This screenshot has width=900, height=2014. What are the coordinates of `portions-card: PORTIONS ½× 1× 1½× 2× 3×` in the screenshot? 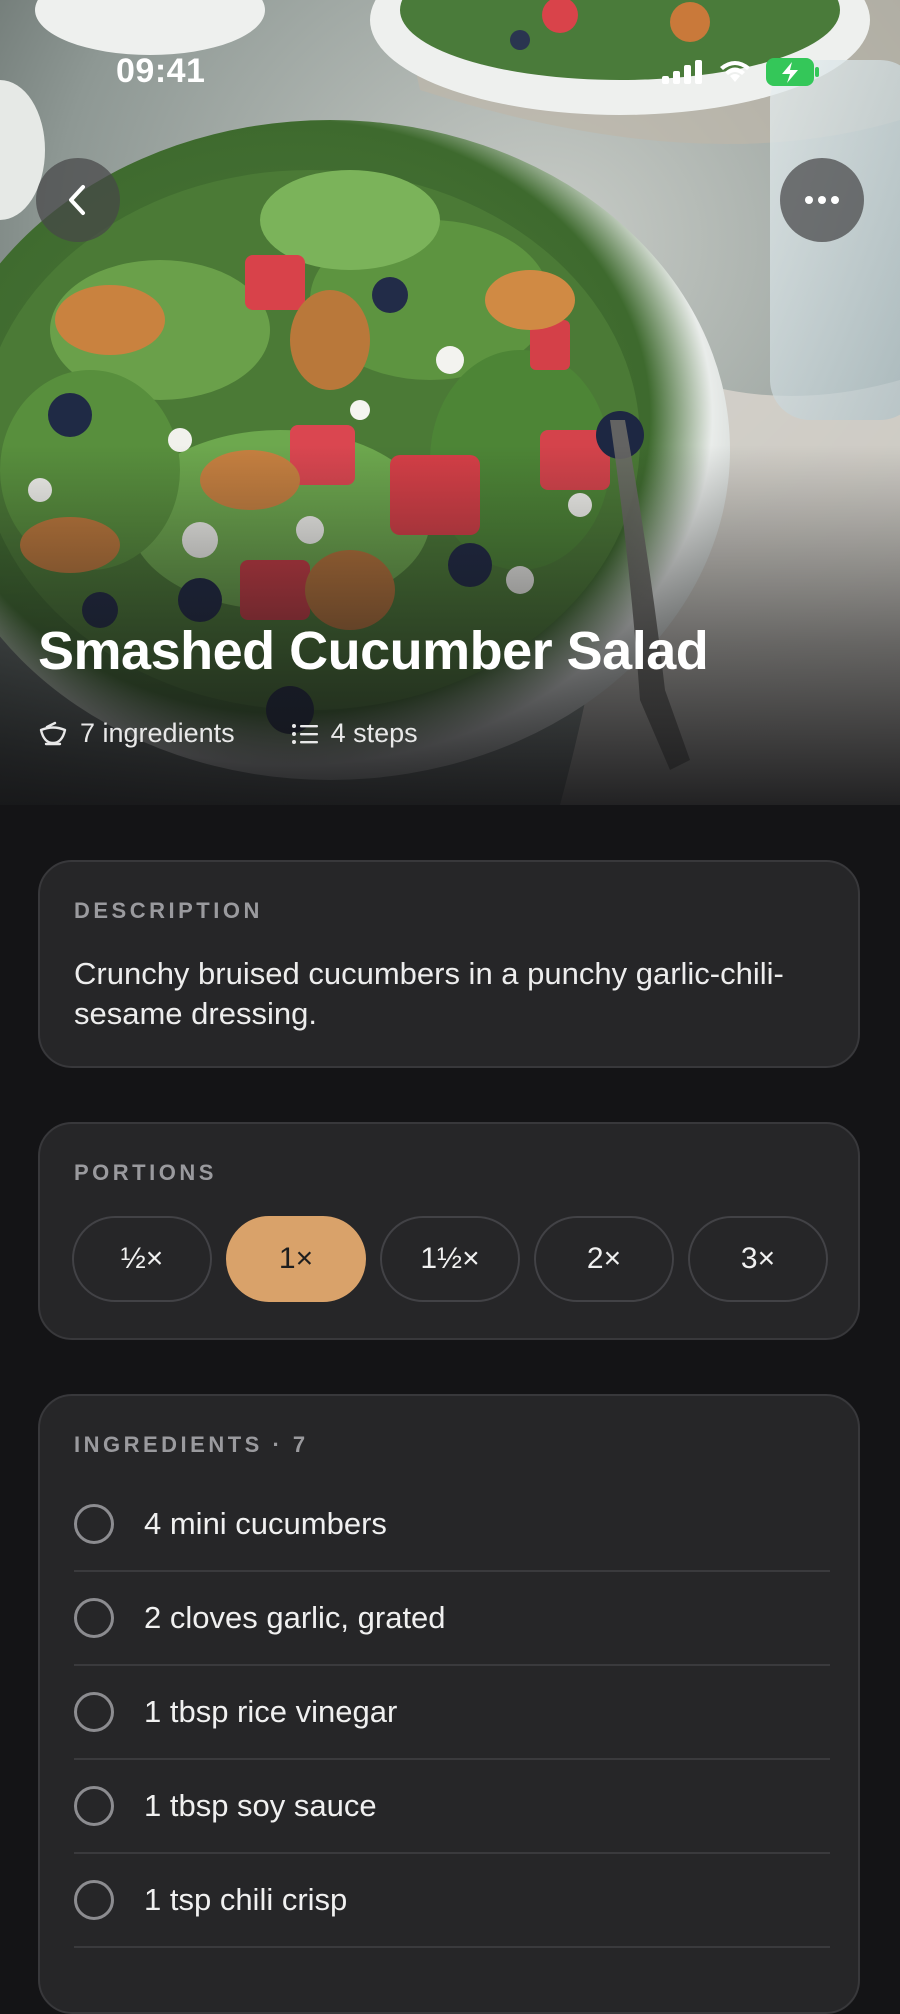 It's located at (449, 1231).